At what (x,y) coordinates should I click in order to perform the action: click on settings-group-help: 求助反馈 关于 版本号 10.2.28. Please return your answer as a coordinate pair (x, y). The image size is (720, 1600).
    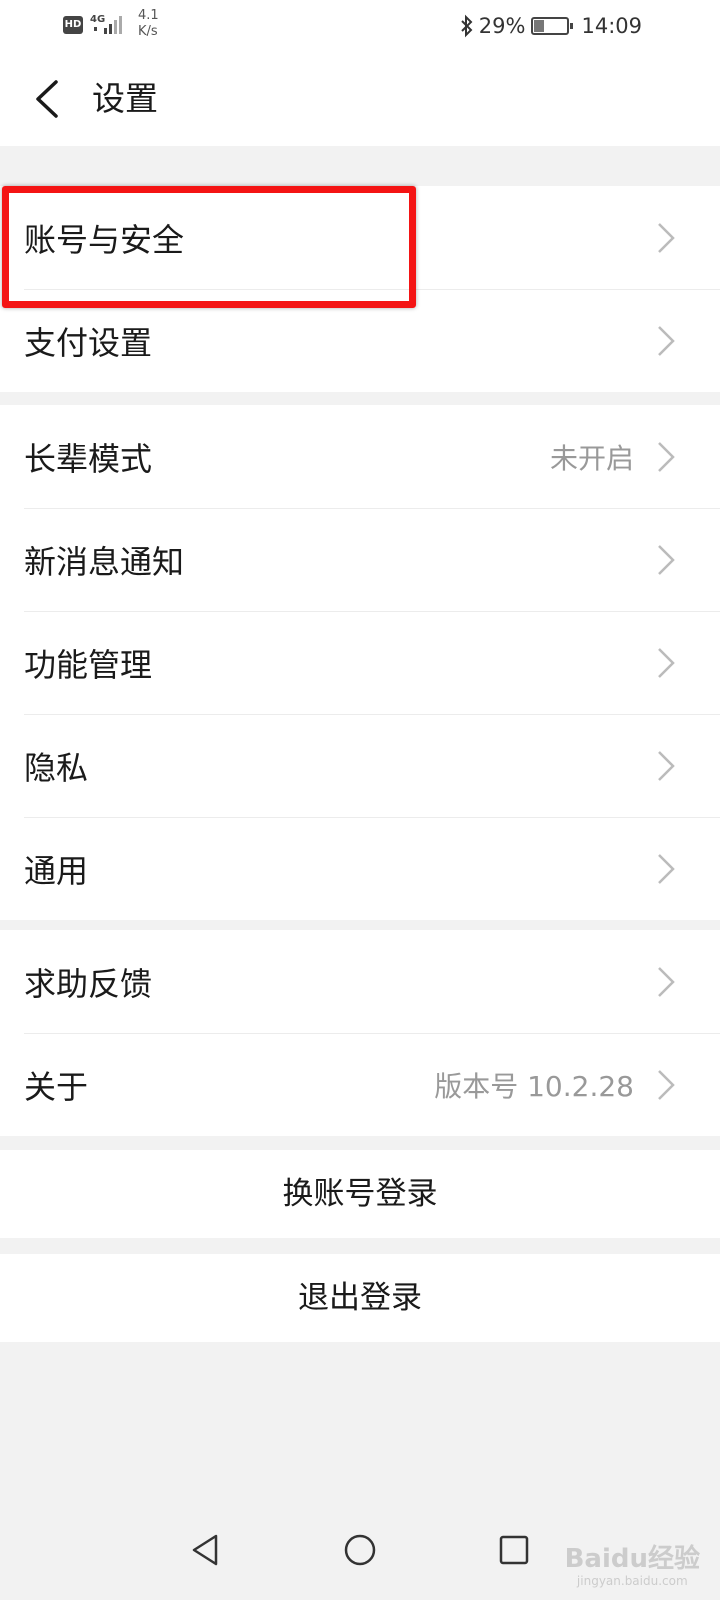
    Looking at the image, I should click on (360, 1033).